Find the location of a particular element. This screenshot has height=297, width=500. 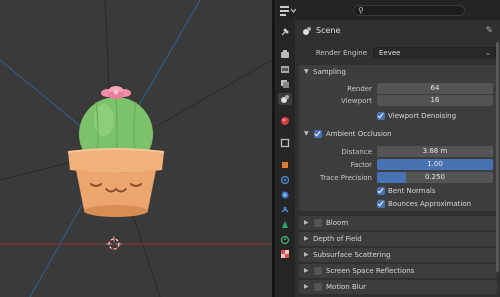

ao-distance-row: Distance 3.68 m is located at coordinates (397, 152).